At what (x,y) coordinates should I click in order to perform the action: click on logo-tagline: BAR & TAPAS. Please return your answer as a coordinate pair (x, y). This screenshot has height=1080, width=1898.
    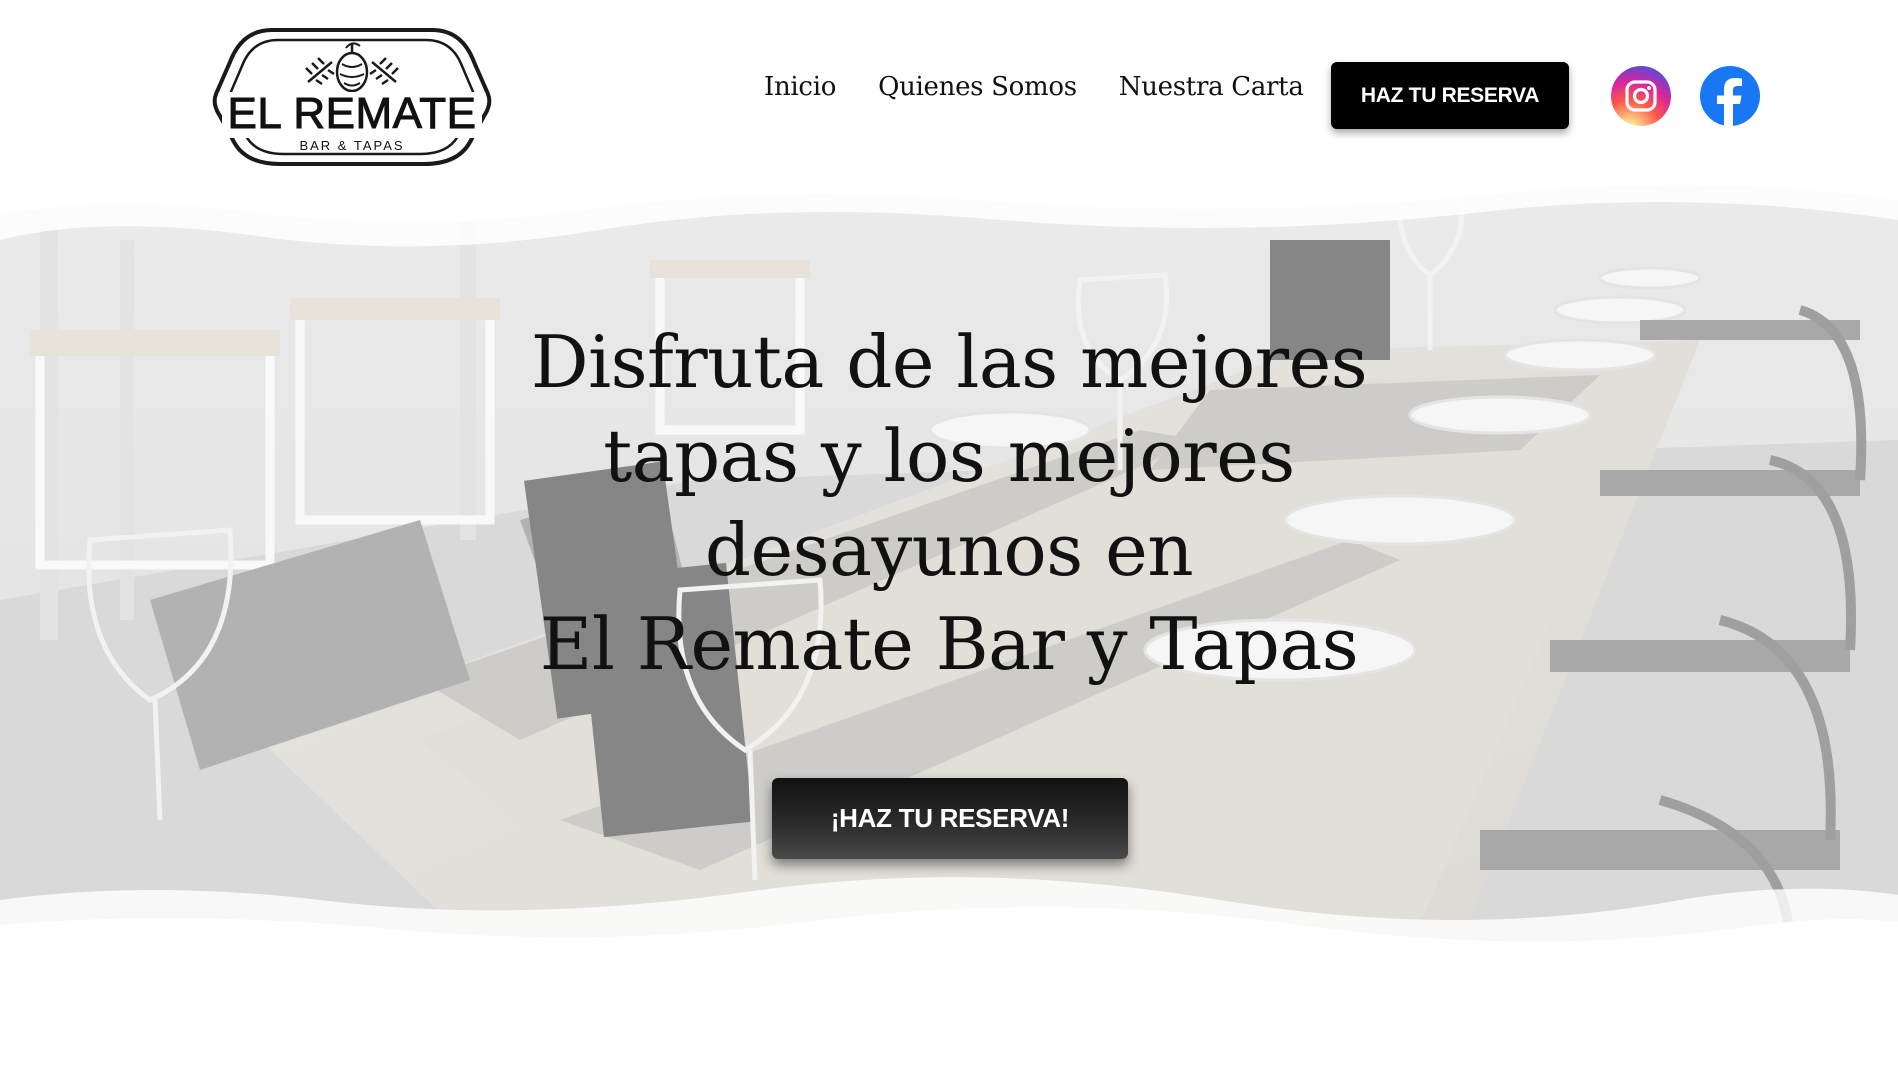
    Looking at the image, I should click on (352, 145).